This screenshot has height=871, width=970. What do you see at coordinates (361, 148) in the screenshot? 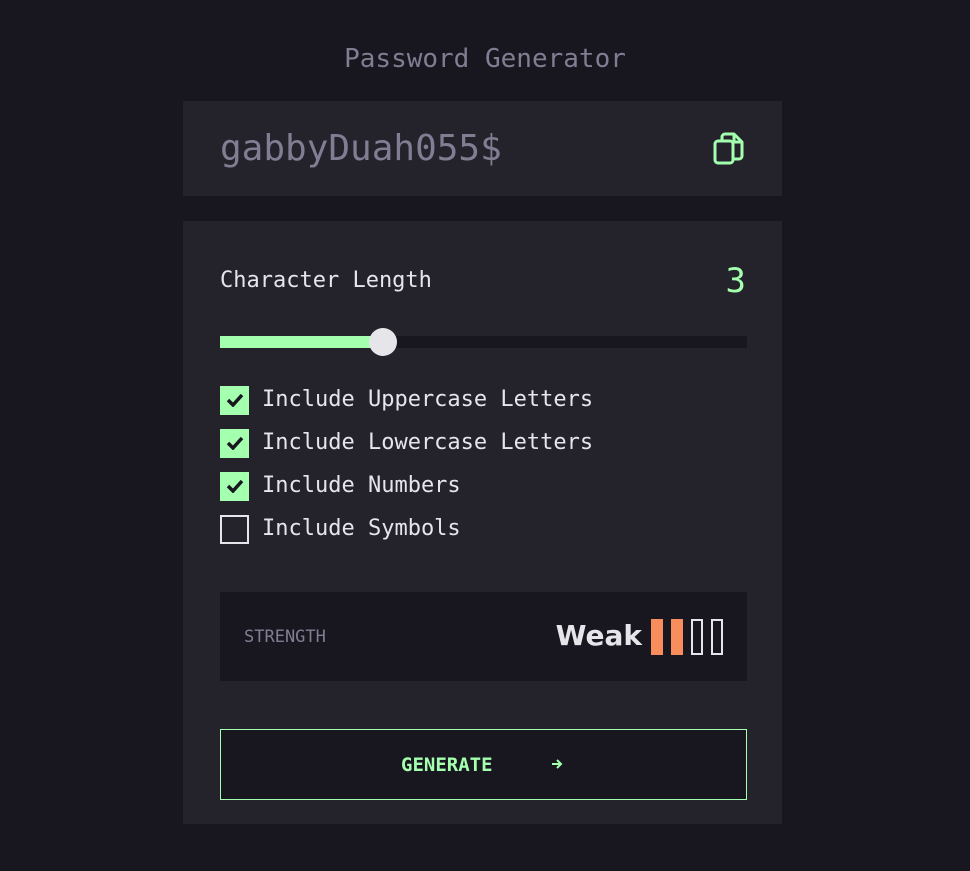
I see `password-text: gabbyDuah055$` at bounding box center [361, 148].